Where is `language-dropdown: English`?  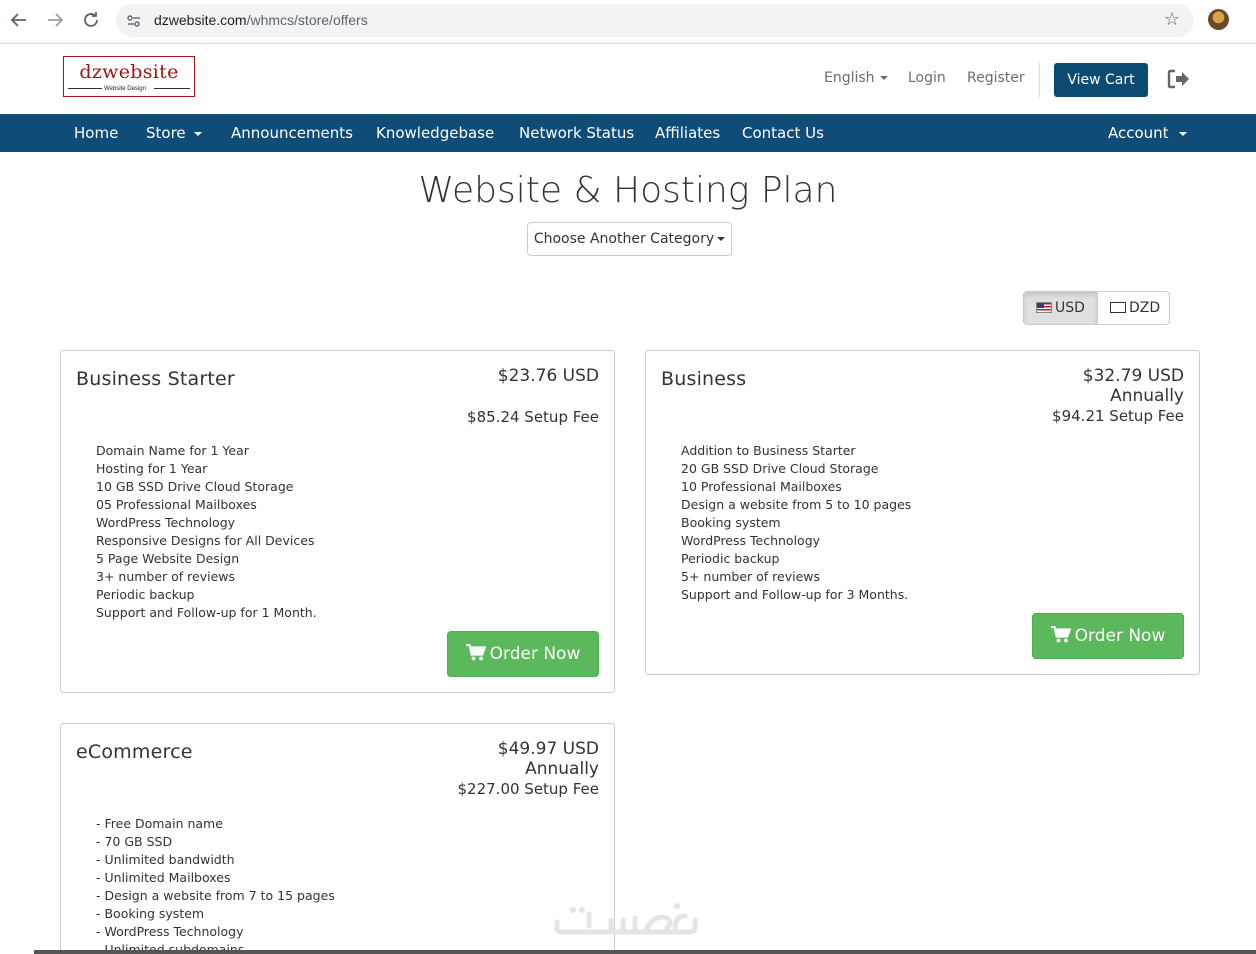 language-dropdown: English is located at coordinates (856, 78).